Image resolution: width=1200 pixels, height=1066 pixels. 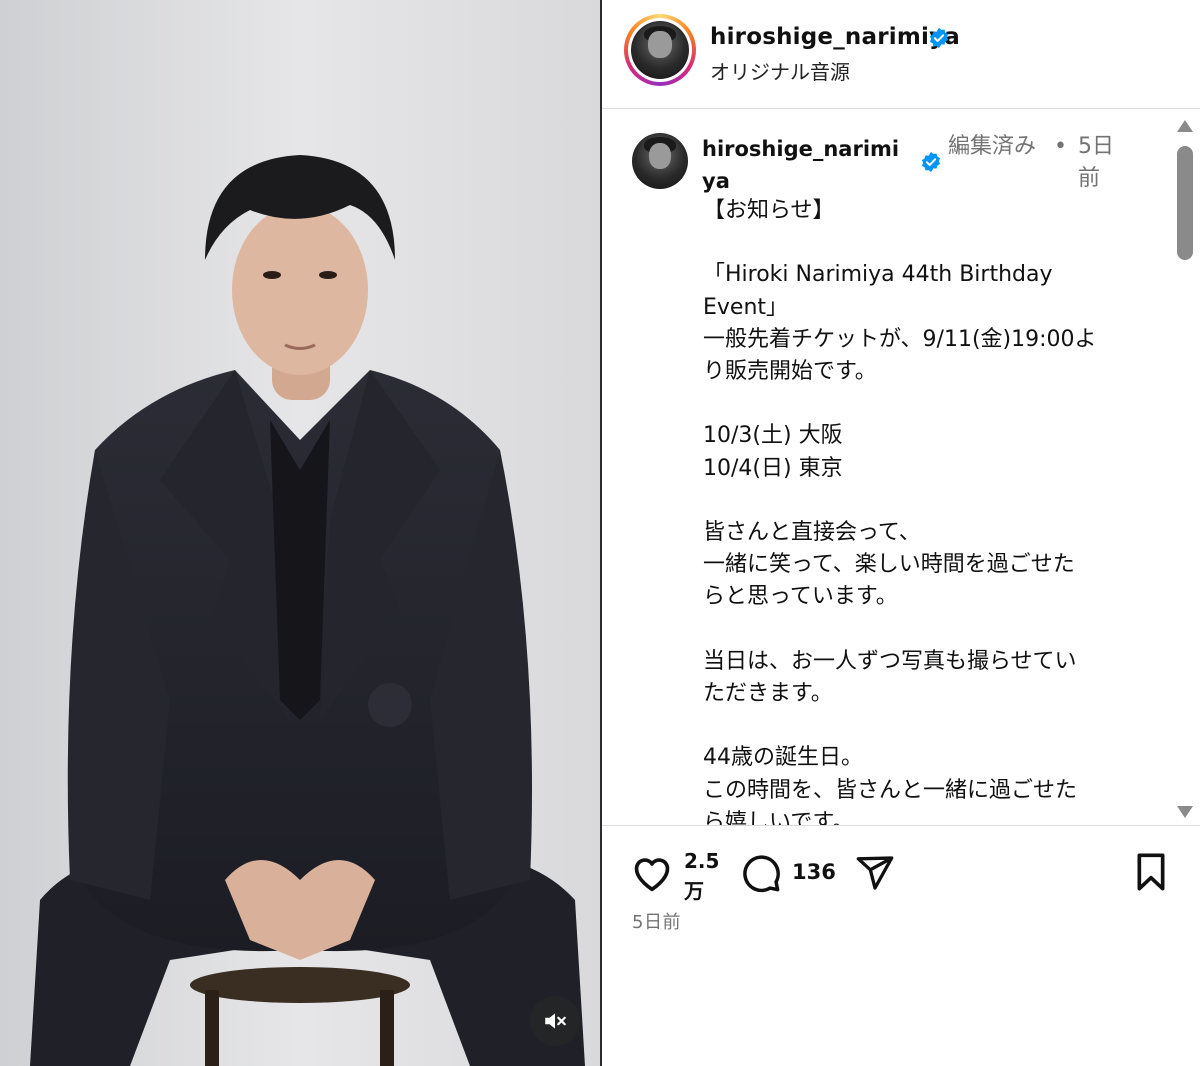 What do you see at coordinates (761, 873) in the screenshot?
I see `comment-bubble-icon` at bounding box center [761, 873].